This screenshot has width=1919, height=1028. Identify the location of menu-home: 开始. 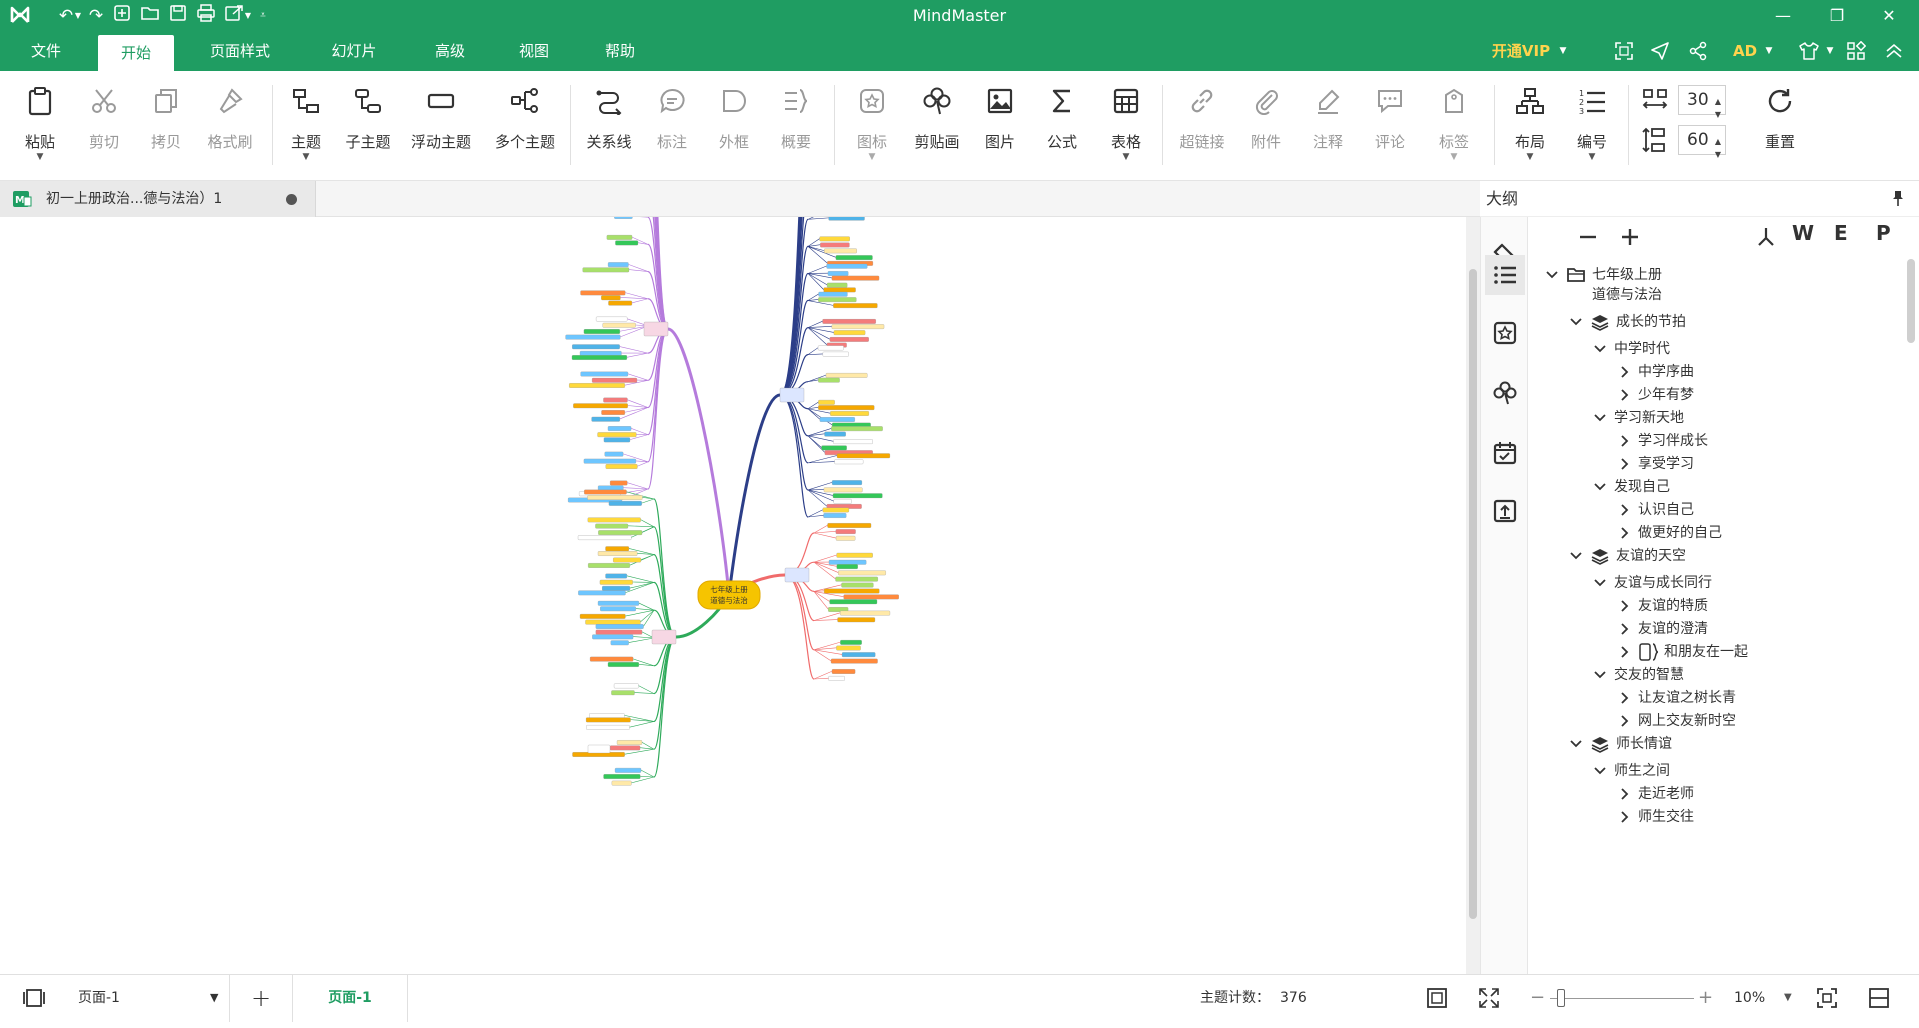
(136, 53).